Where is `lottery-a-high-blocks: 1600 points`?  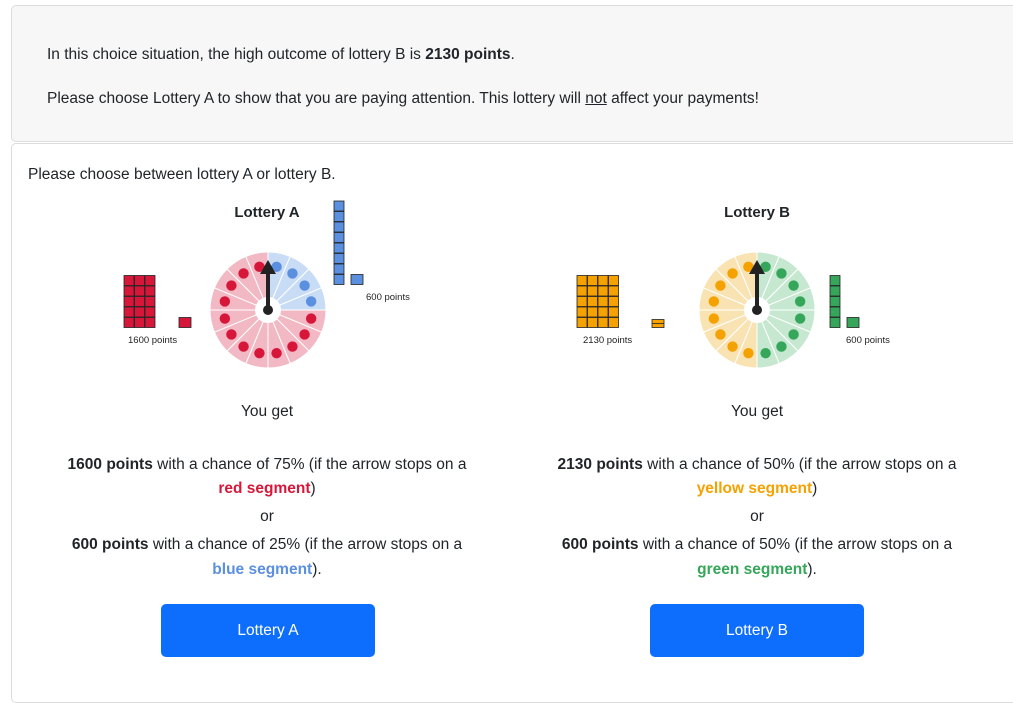
lottery-a-high-blocks: 1600 points is located at coordinates (157, 310).